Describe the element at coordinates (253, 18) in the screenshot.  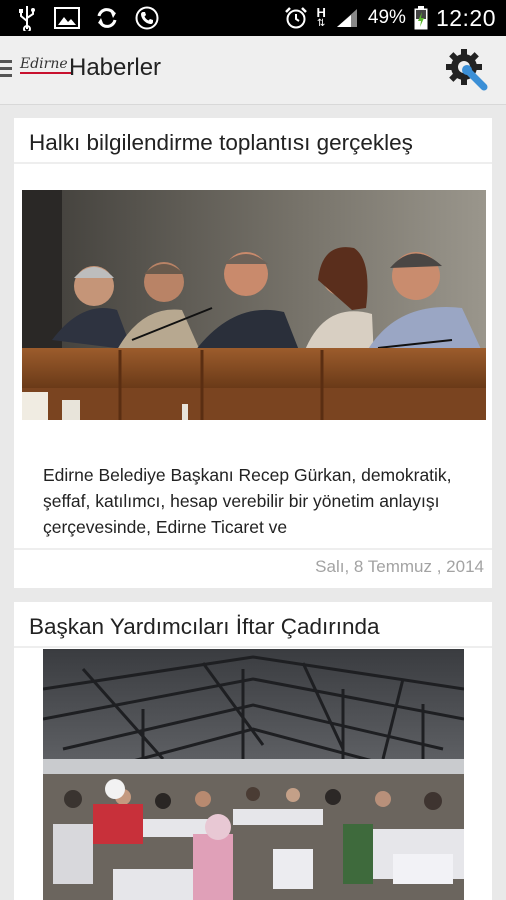
I see `status-bar: H ⇅ 49% 12:20` at that location.